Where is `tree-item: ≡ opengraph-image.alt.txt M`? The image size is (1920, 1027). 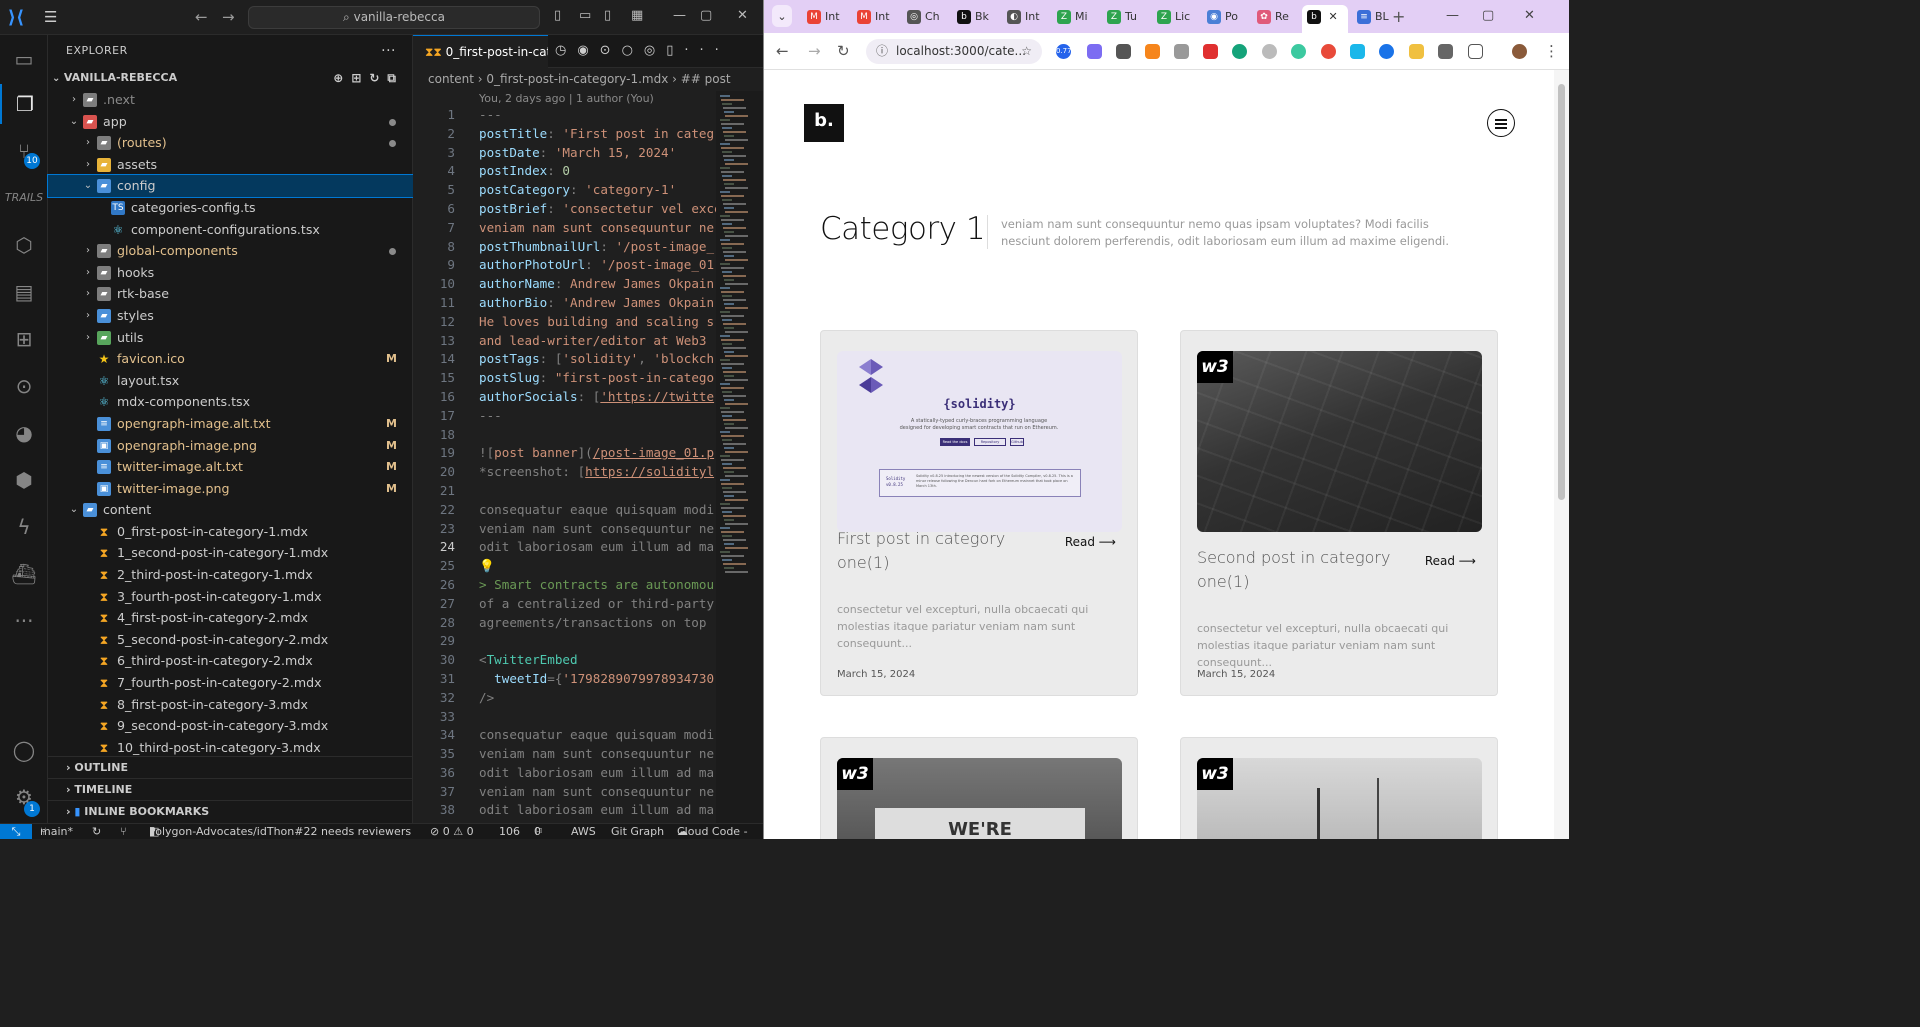
tree-item: ≡ opengraph-image.alt.txt M is located at coordinates (230, 424).